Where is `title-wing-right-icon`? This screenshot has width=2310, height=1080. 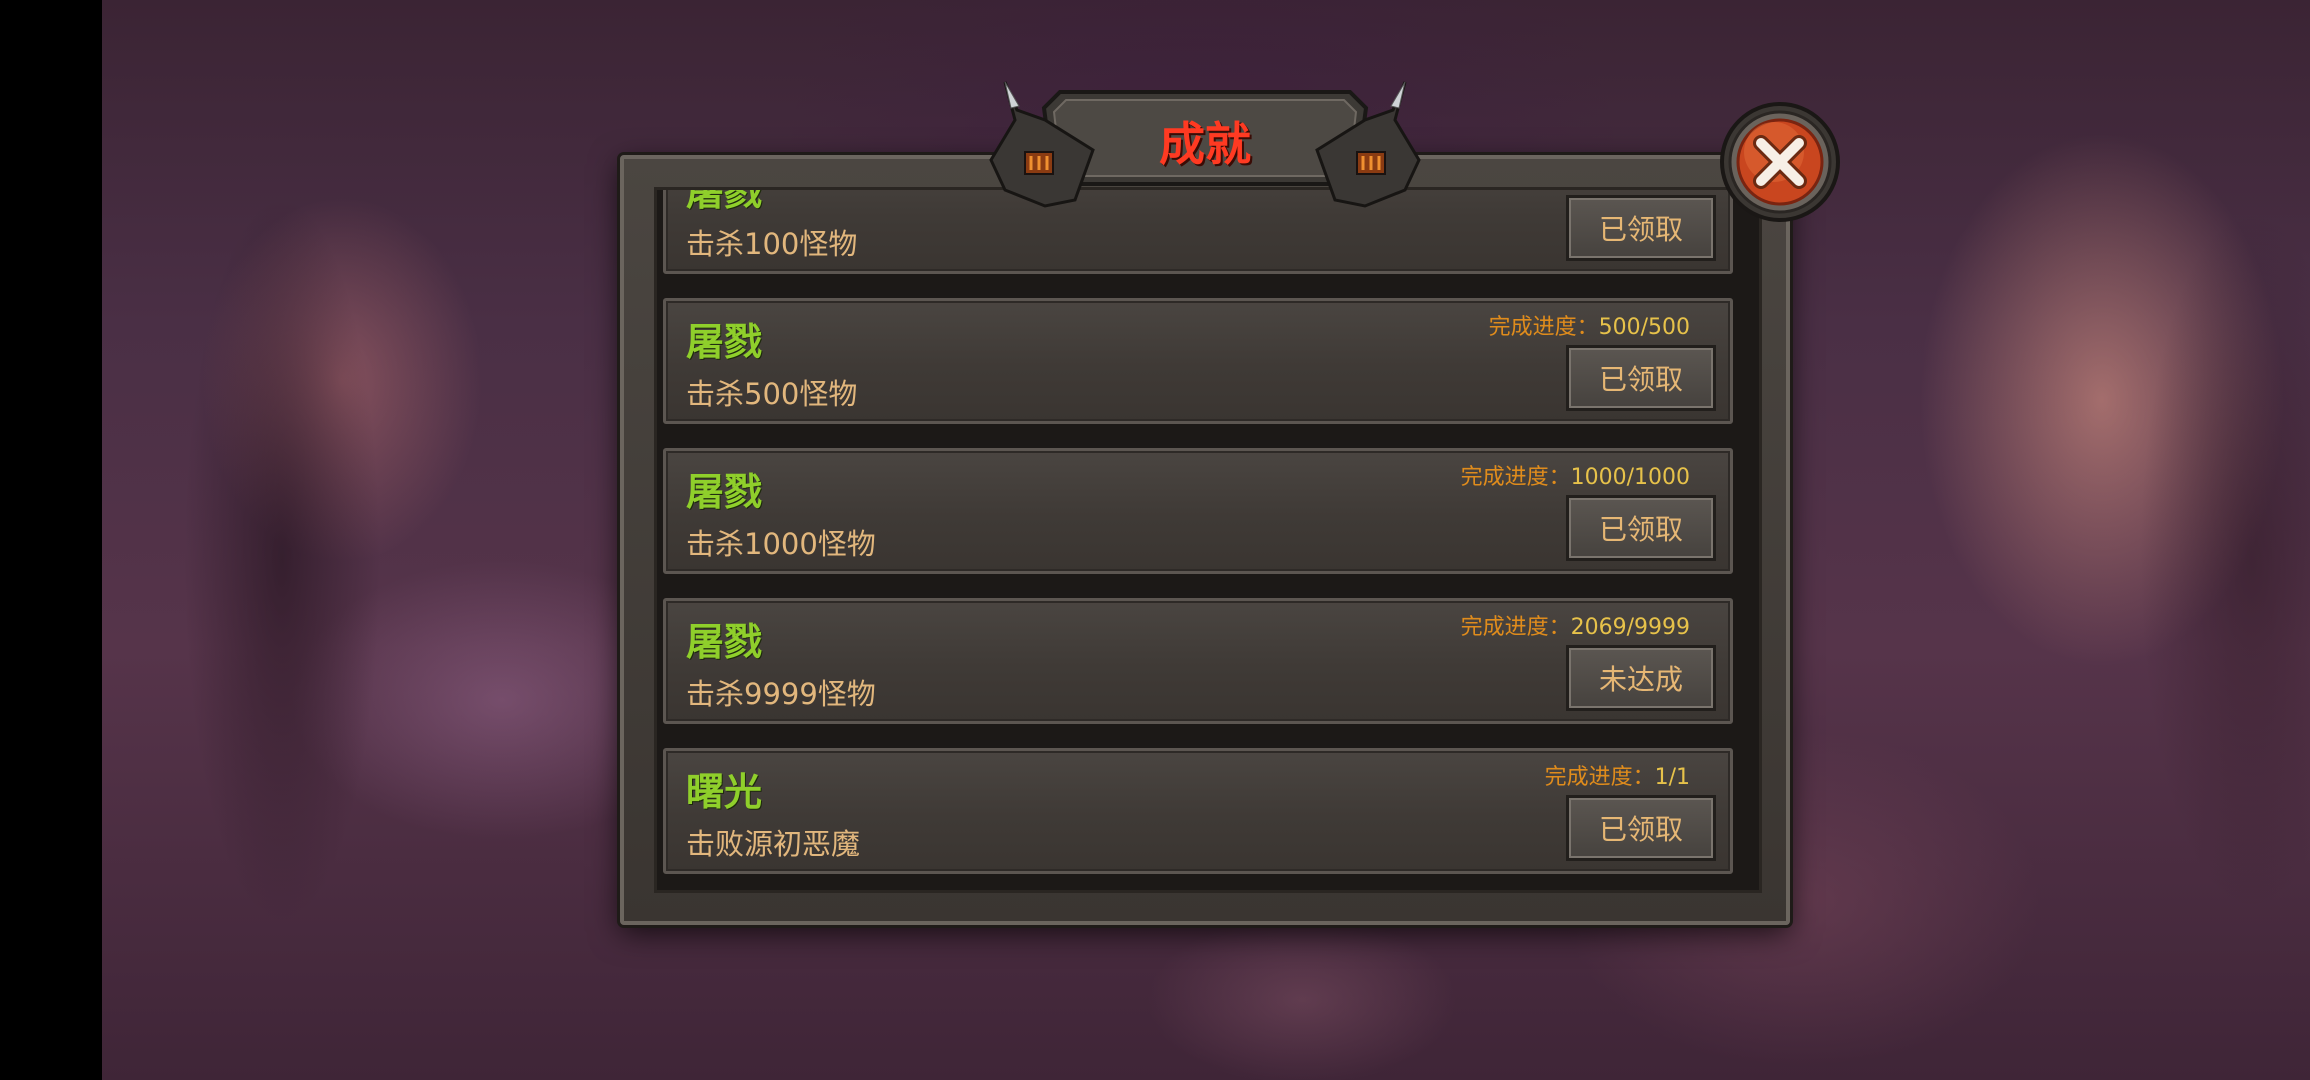 title-wing-right-icon is located at coordinates (1368, 144).